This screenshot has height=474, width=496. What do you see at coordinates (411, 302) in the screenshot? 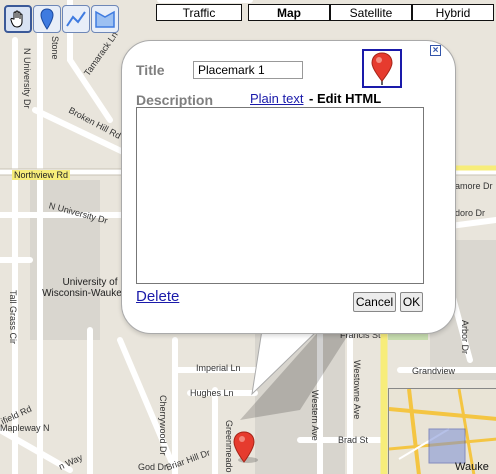
I see `ok-button: OK` at bounding box center [411, 302].